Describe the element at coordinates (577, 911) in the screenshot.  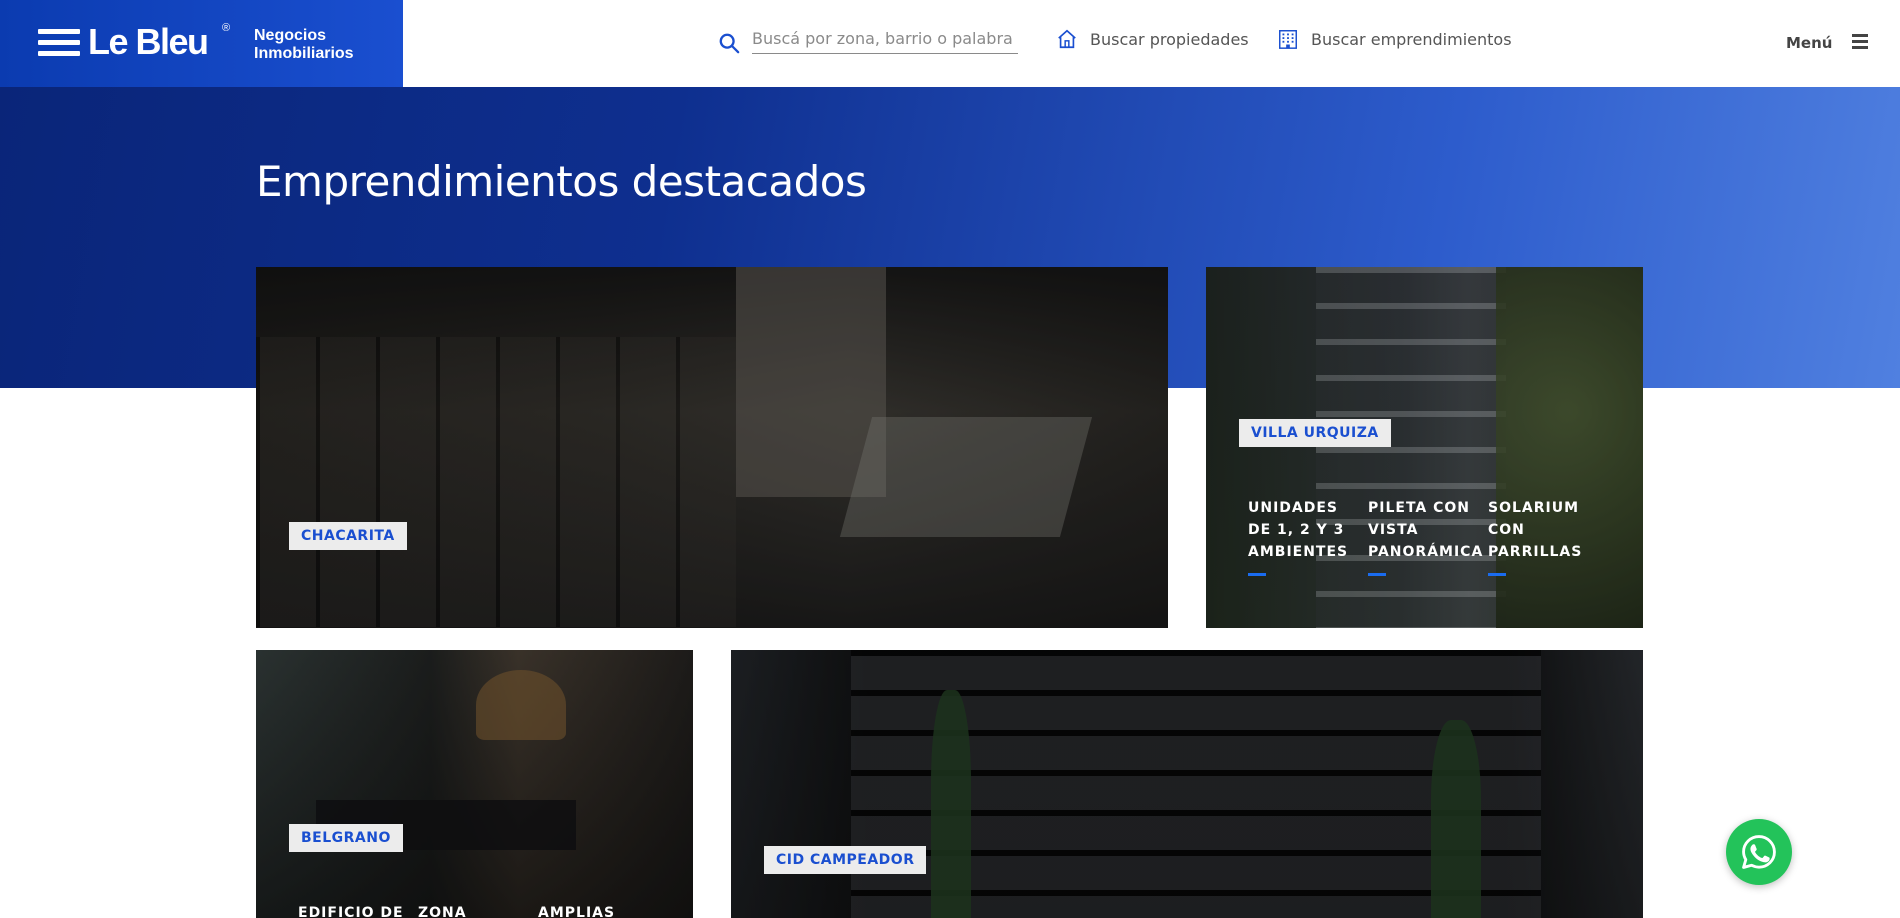
I see `feature-text: AMPLIAS` at that location.